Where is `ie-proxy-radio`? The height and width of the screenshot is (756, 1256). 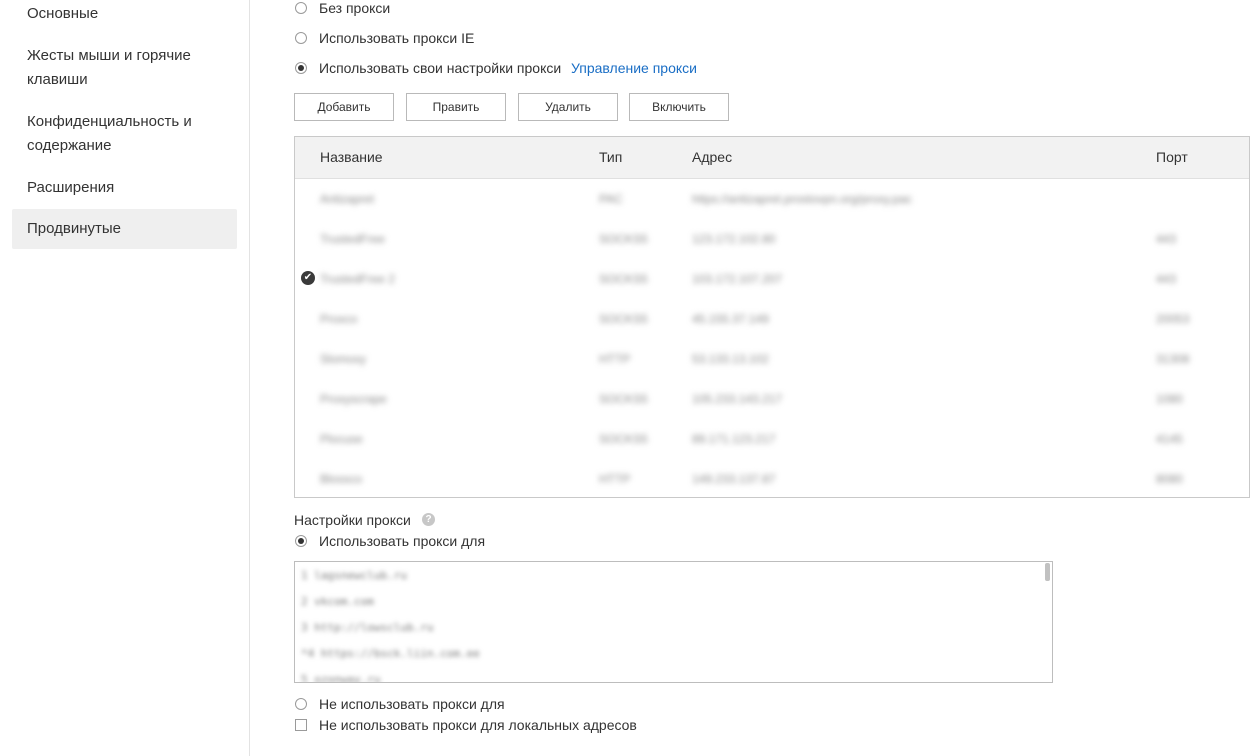 ie-proxy-radio is located at coordinates (301, 38).